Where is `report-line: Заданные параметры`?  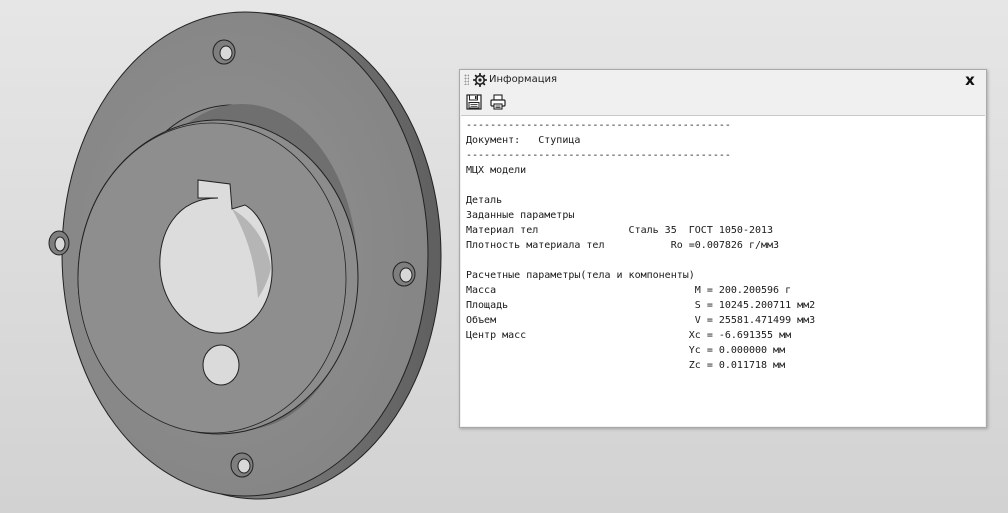
report-line: Заданные параметры is located at coordinates (520, 215).